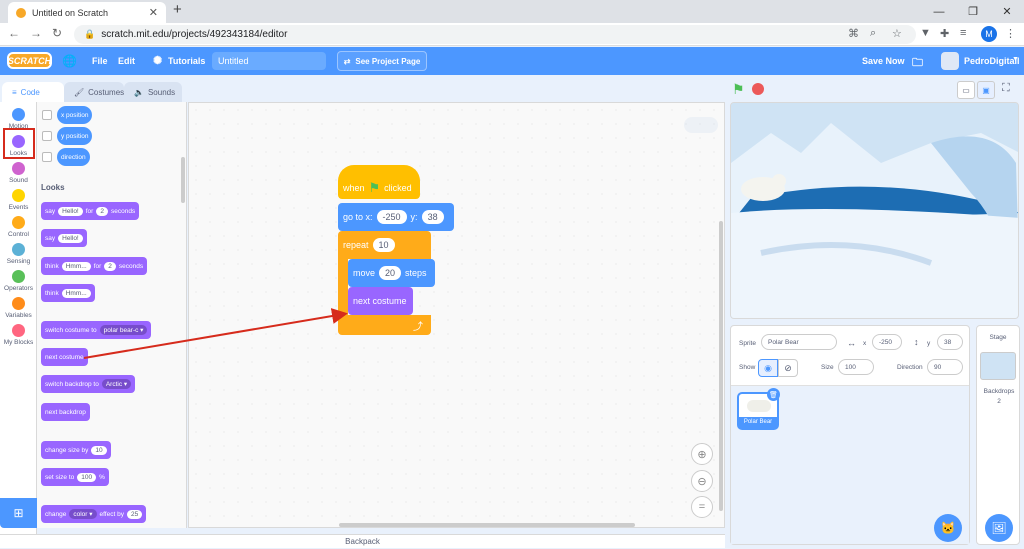 Image resolution: width=1024 pixels, height=549 pixels. What do you see at coordinates (929, 343) in the screenshot?
I see `y-label: y` at bounding box center [929, 343].